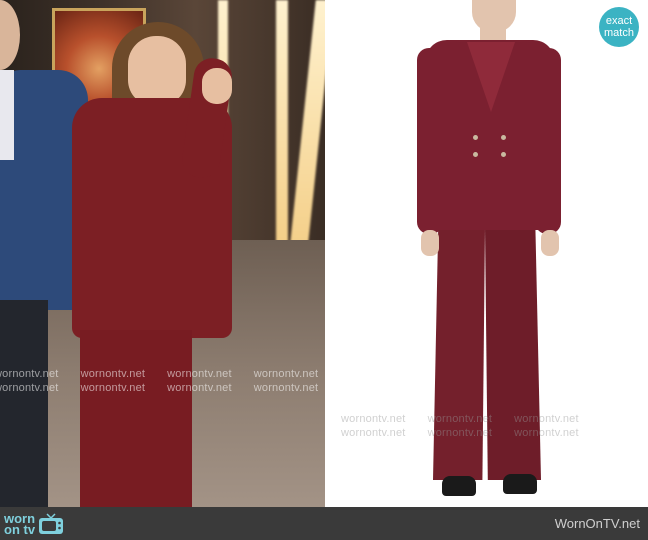 This screenshot has height=540, width=648. What do you see at coordinates (51, 523) in the screenshot?
I see `tv-icon` at bounding box center [51, 523].